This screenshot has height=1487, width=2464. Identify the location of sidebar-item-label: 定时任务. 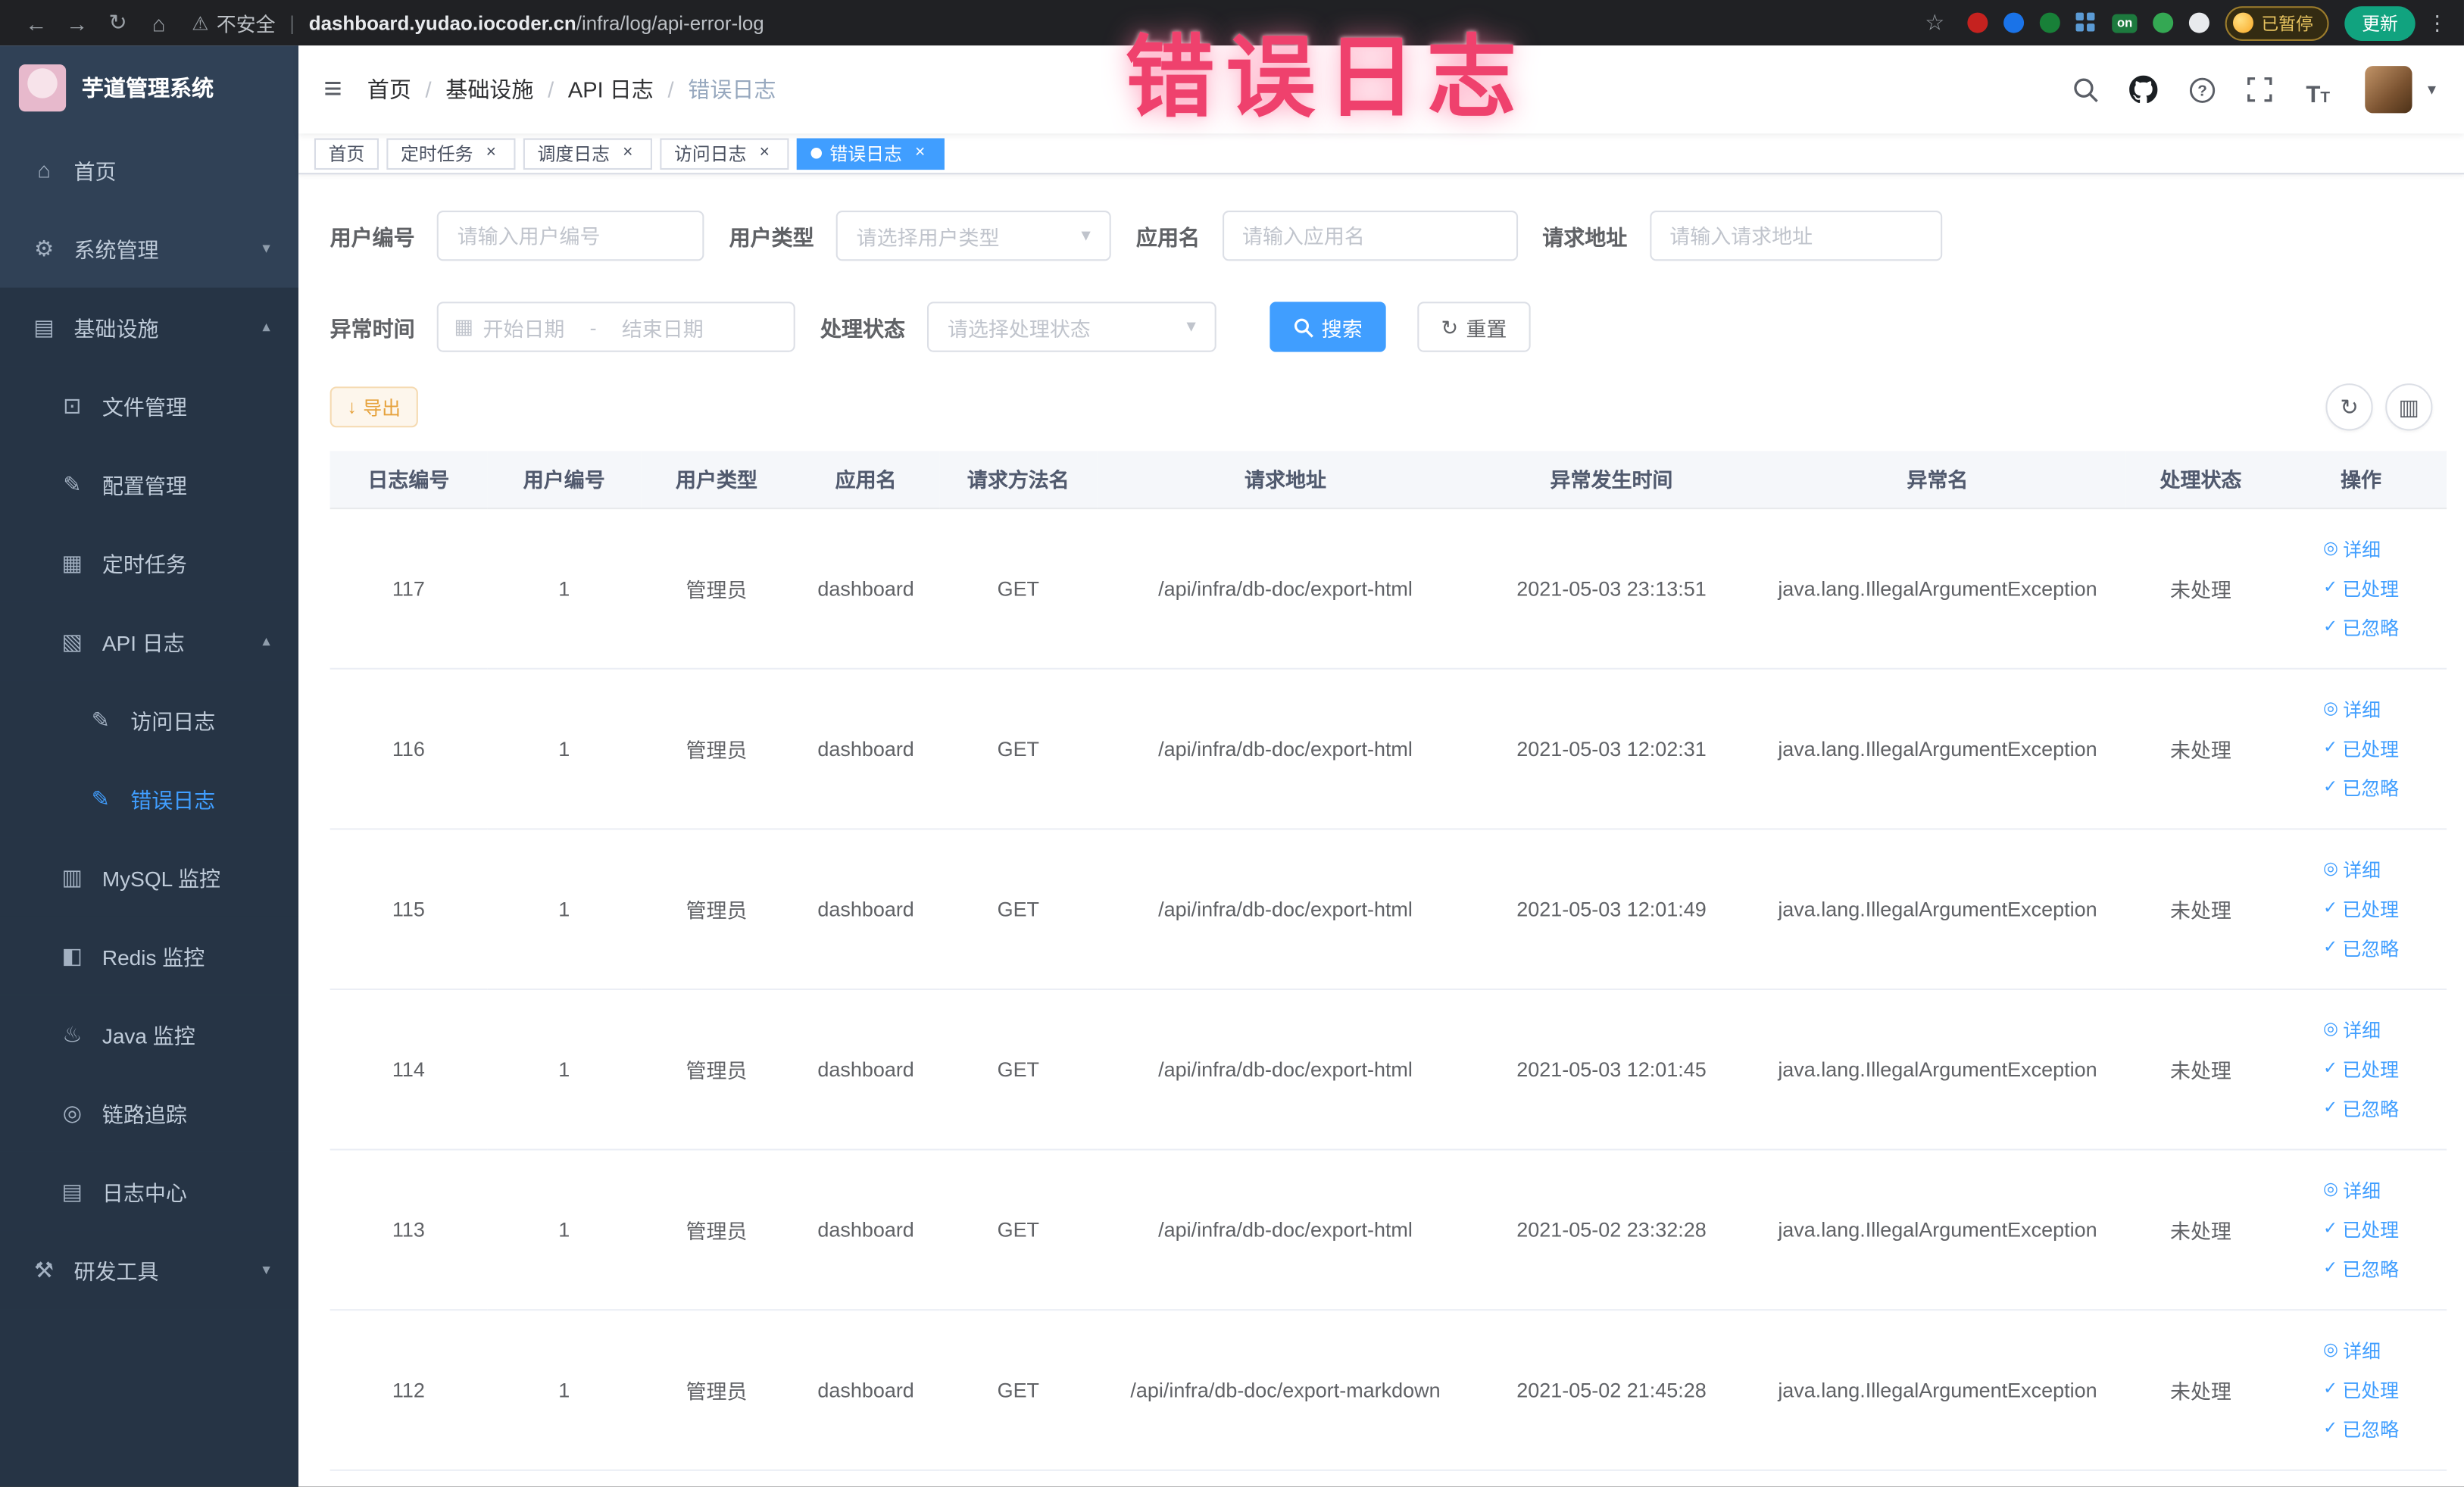
(144, 565).